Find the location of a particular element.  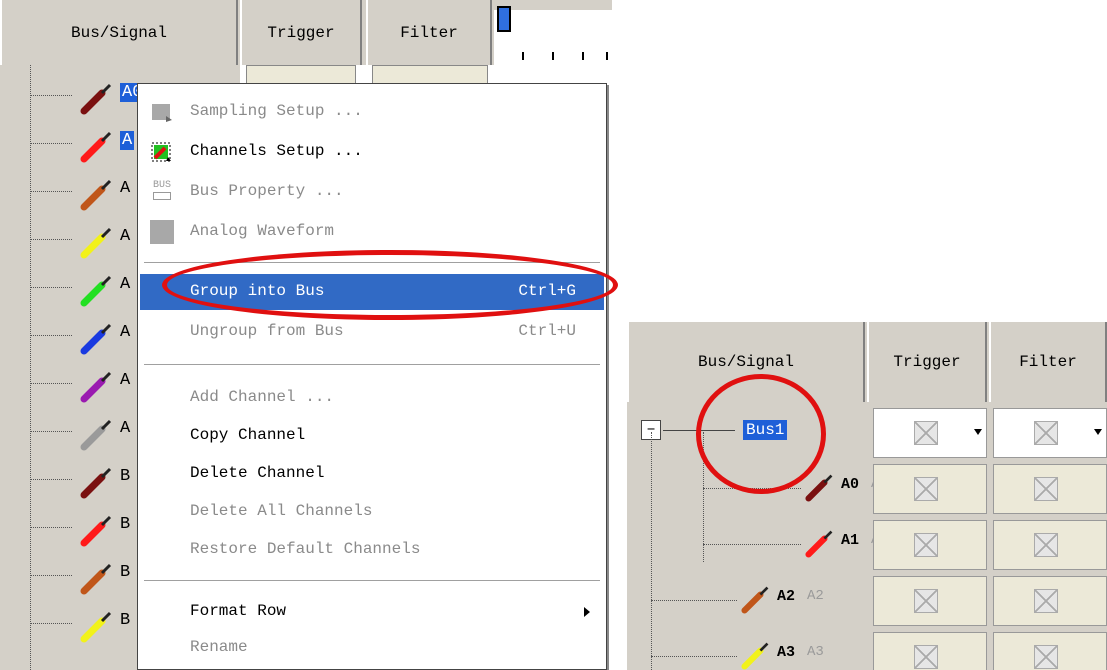

bus-icon-text: BUS is located at coordinates (161, 185).